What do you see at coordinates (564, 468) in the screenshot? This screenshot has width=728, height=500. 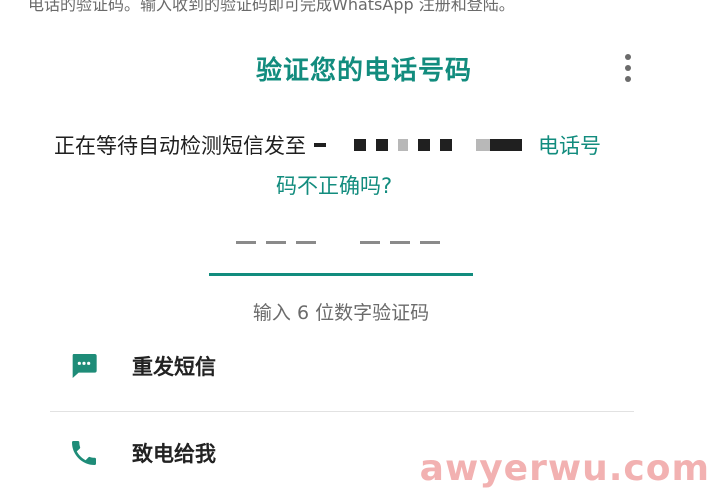 I see `watermark: awyerwu.com` at bounding box center [564, 468].